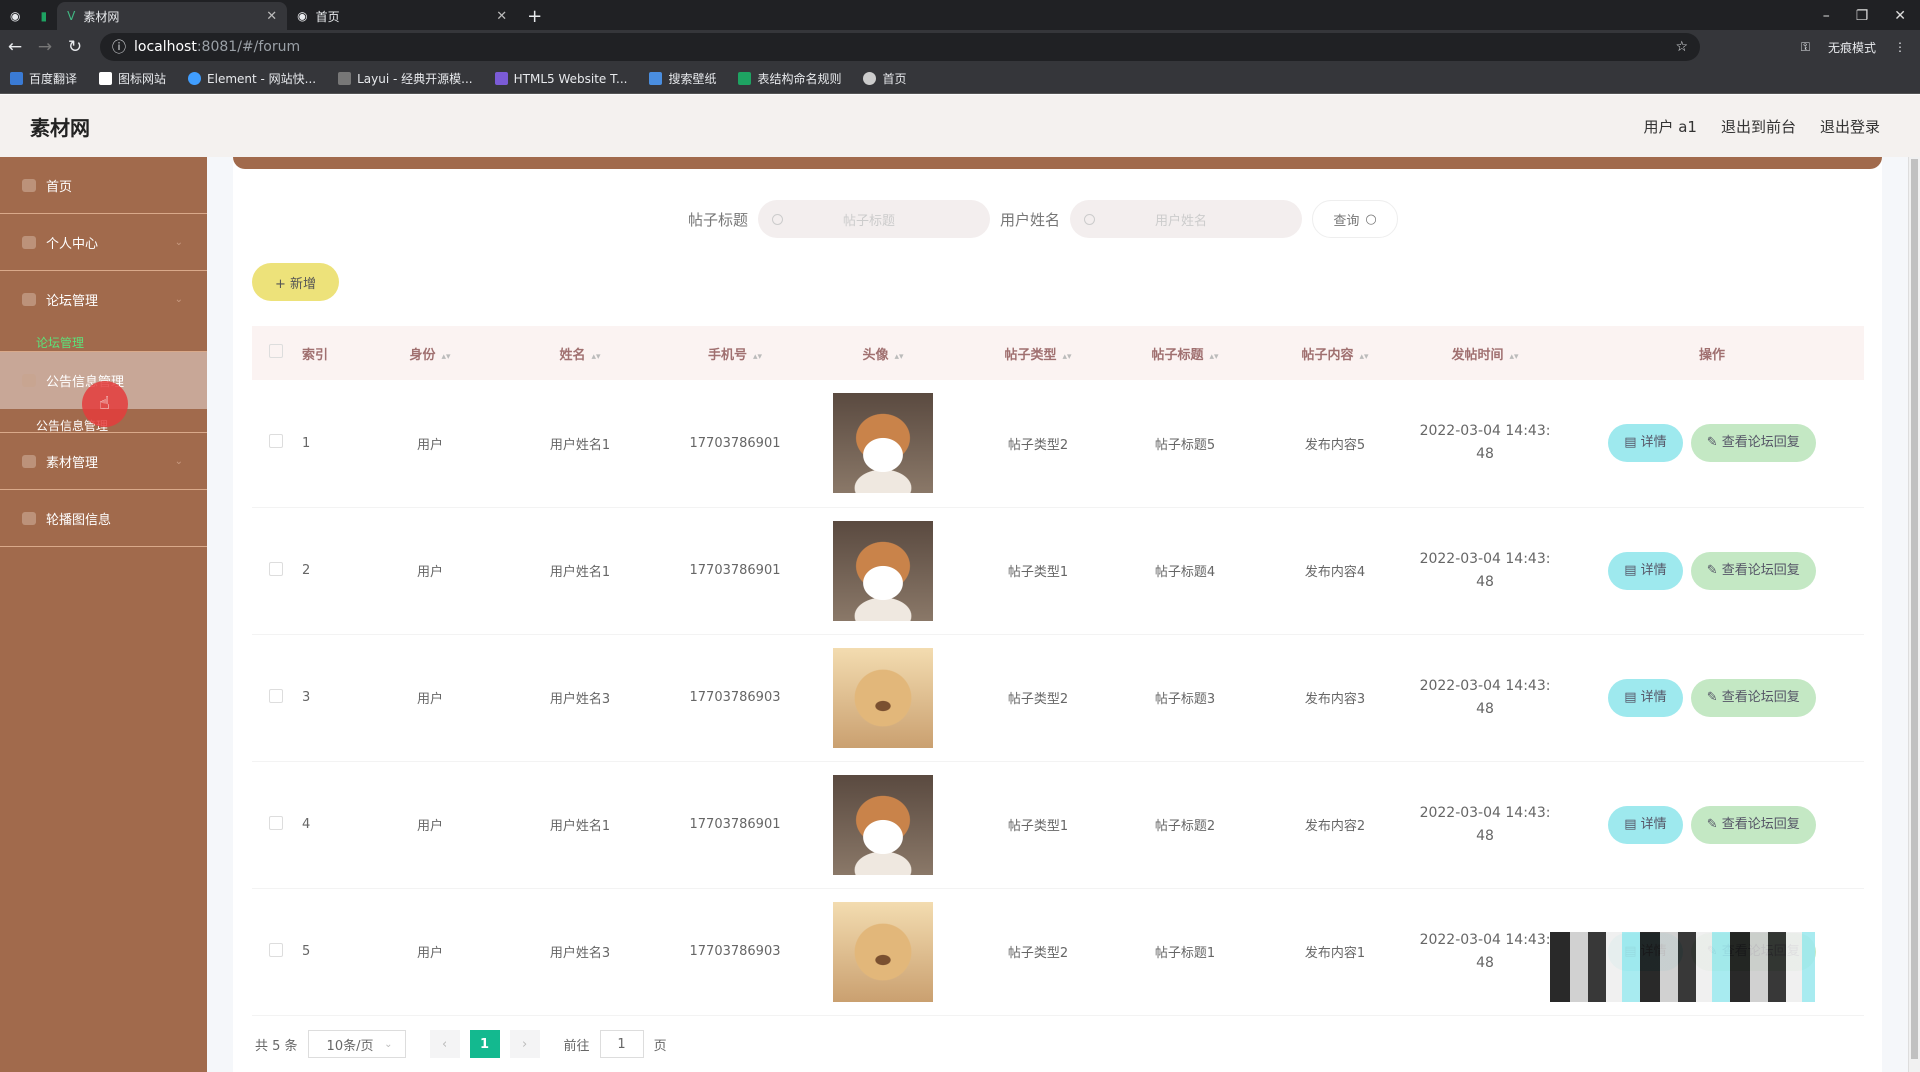  What do you see at coordinates (1900, 47) in the screenshot?
I see `menu-icon: ⋮` at bounding box center [1900, 47].